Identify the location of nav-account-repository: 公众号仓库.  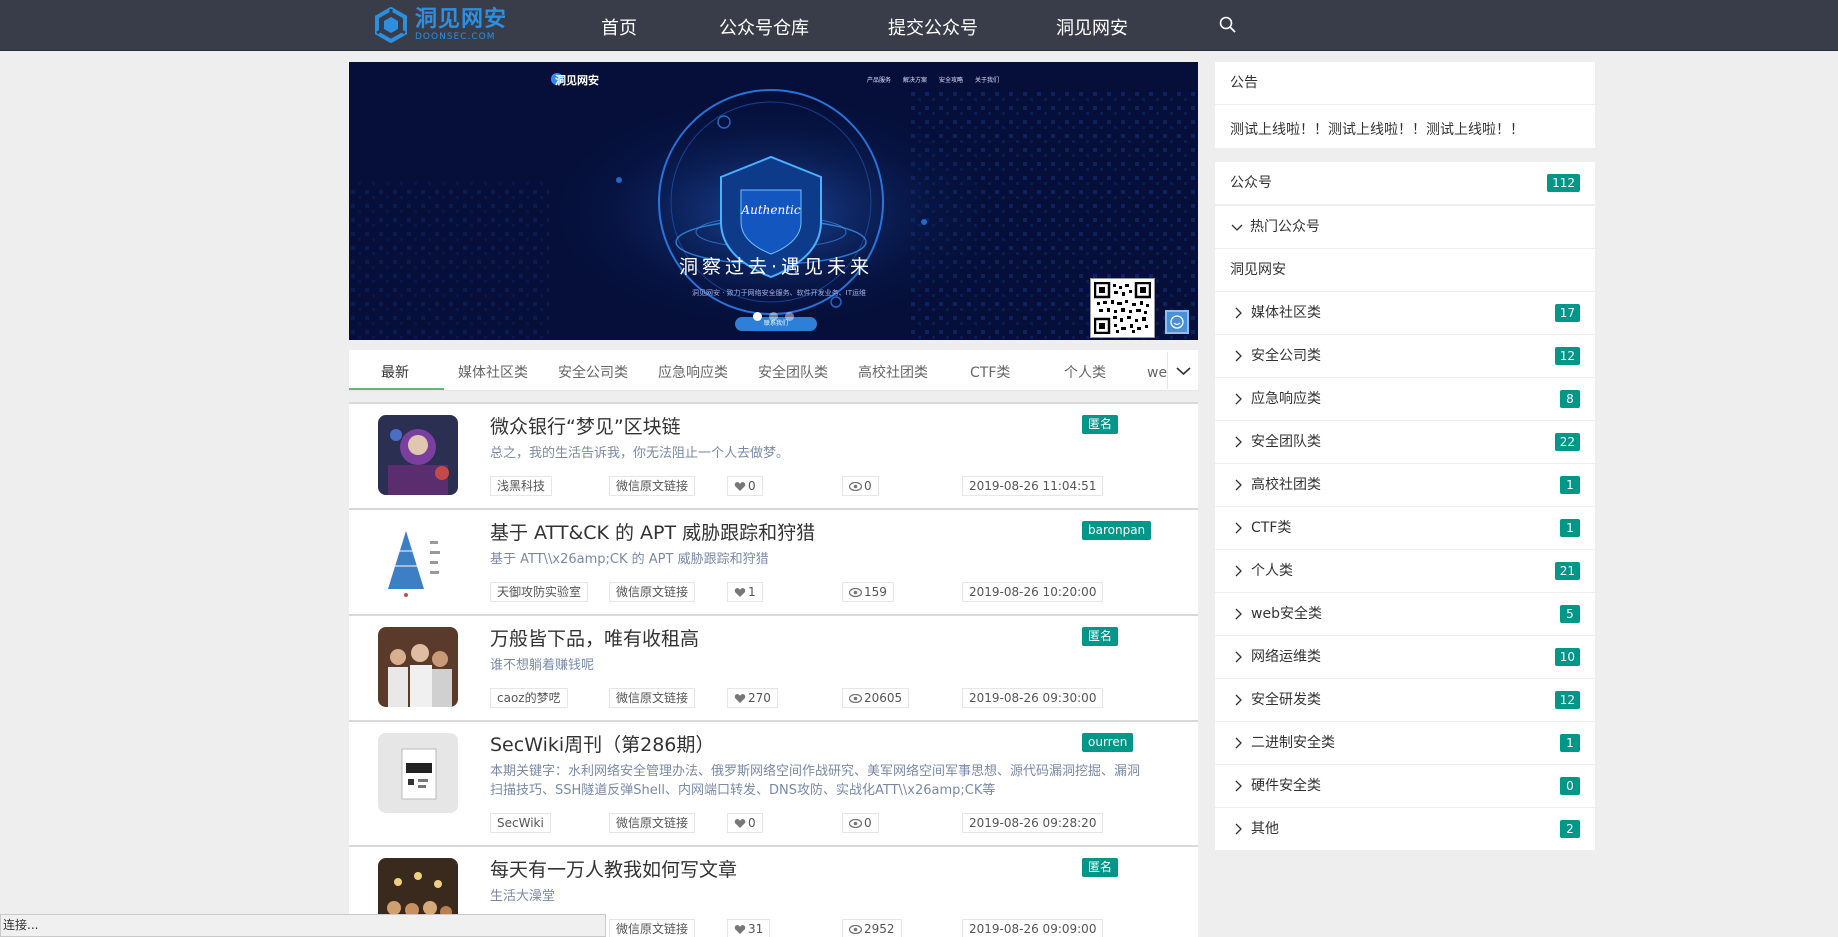
(764, 27).